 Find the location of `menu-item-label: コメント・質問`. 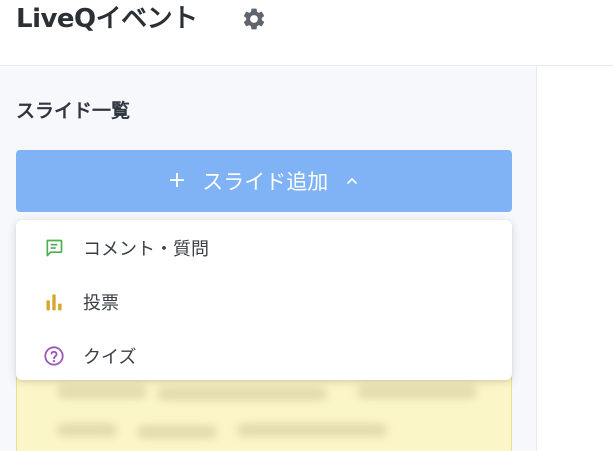

menu-item-label: コメント・質問 is located at coordinates (146, 249).